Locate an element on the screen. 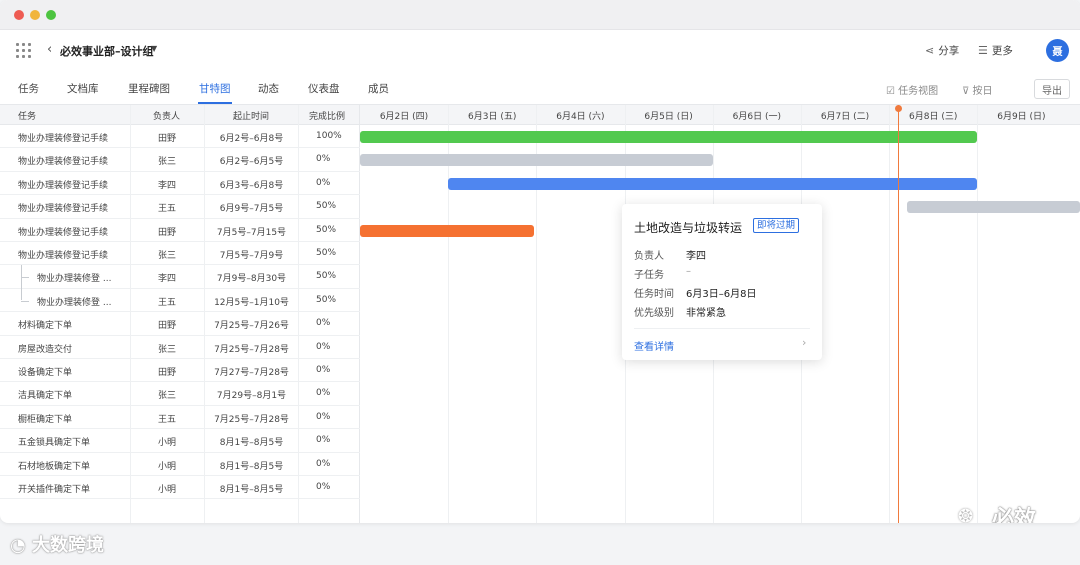 This screenshot has width=1080, height=565. export-button: 导出 is located at coordinates (1052, 89).